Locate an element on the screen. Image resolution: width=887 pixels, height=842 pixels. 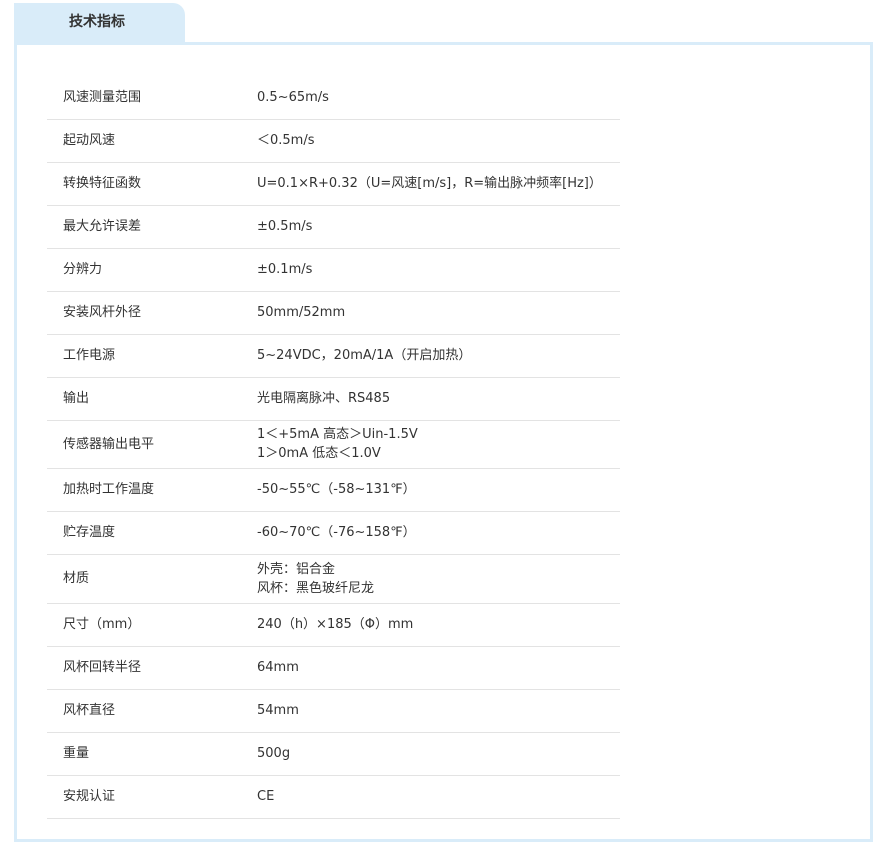
spec-label: 材质 is located at coordinates (152, 579).